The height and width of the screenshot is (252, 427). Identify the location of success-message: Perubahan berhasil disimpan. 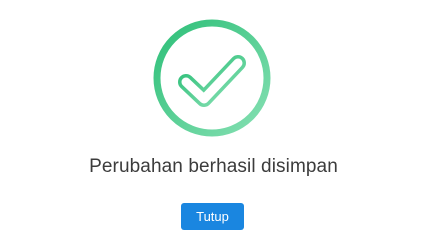
(213, 166).